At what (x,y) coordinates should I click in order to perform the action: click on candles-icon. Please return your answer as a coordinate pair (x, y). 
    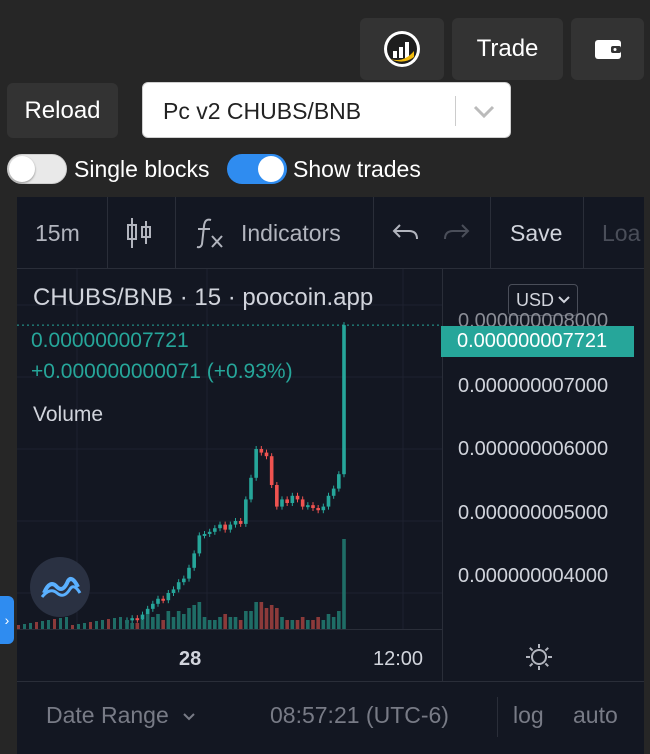
    Looking at the image, I should click on (139, 233).